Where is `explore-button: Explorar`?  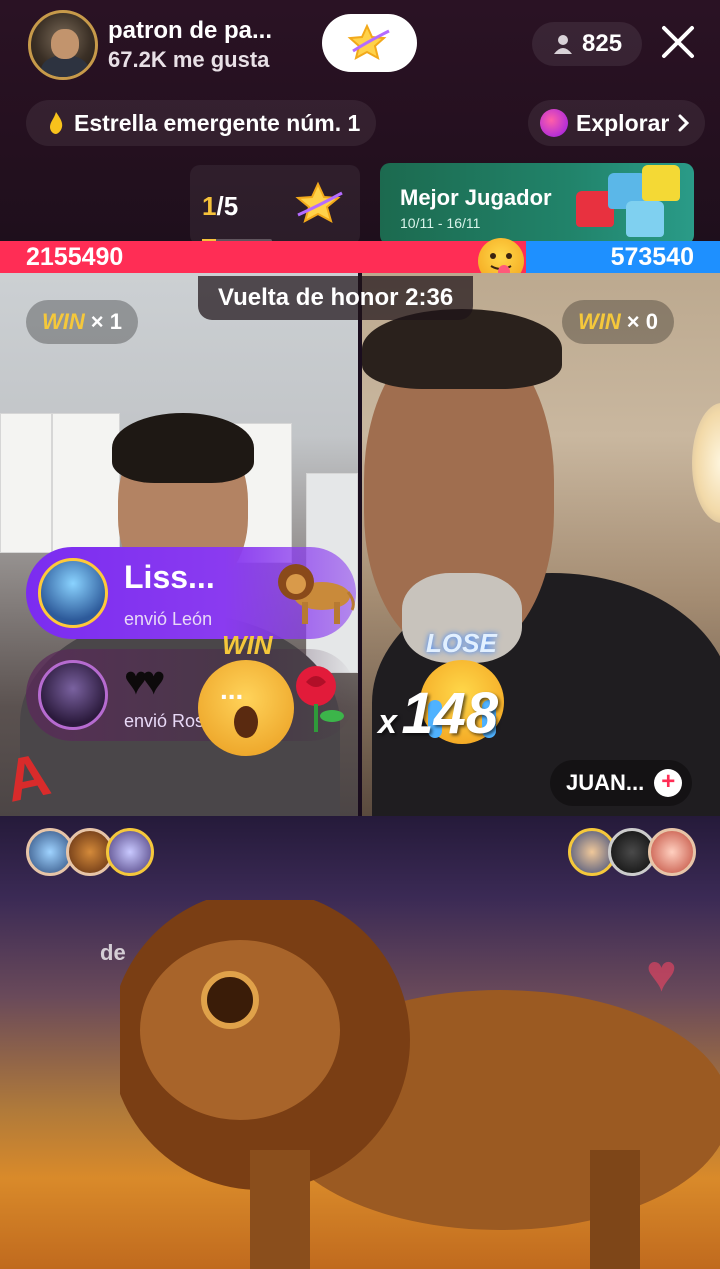
explore-button: Explorar is located at coordinates (617, 123).